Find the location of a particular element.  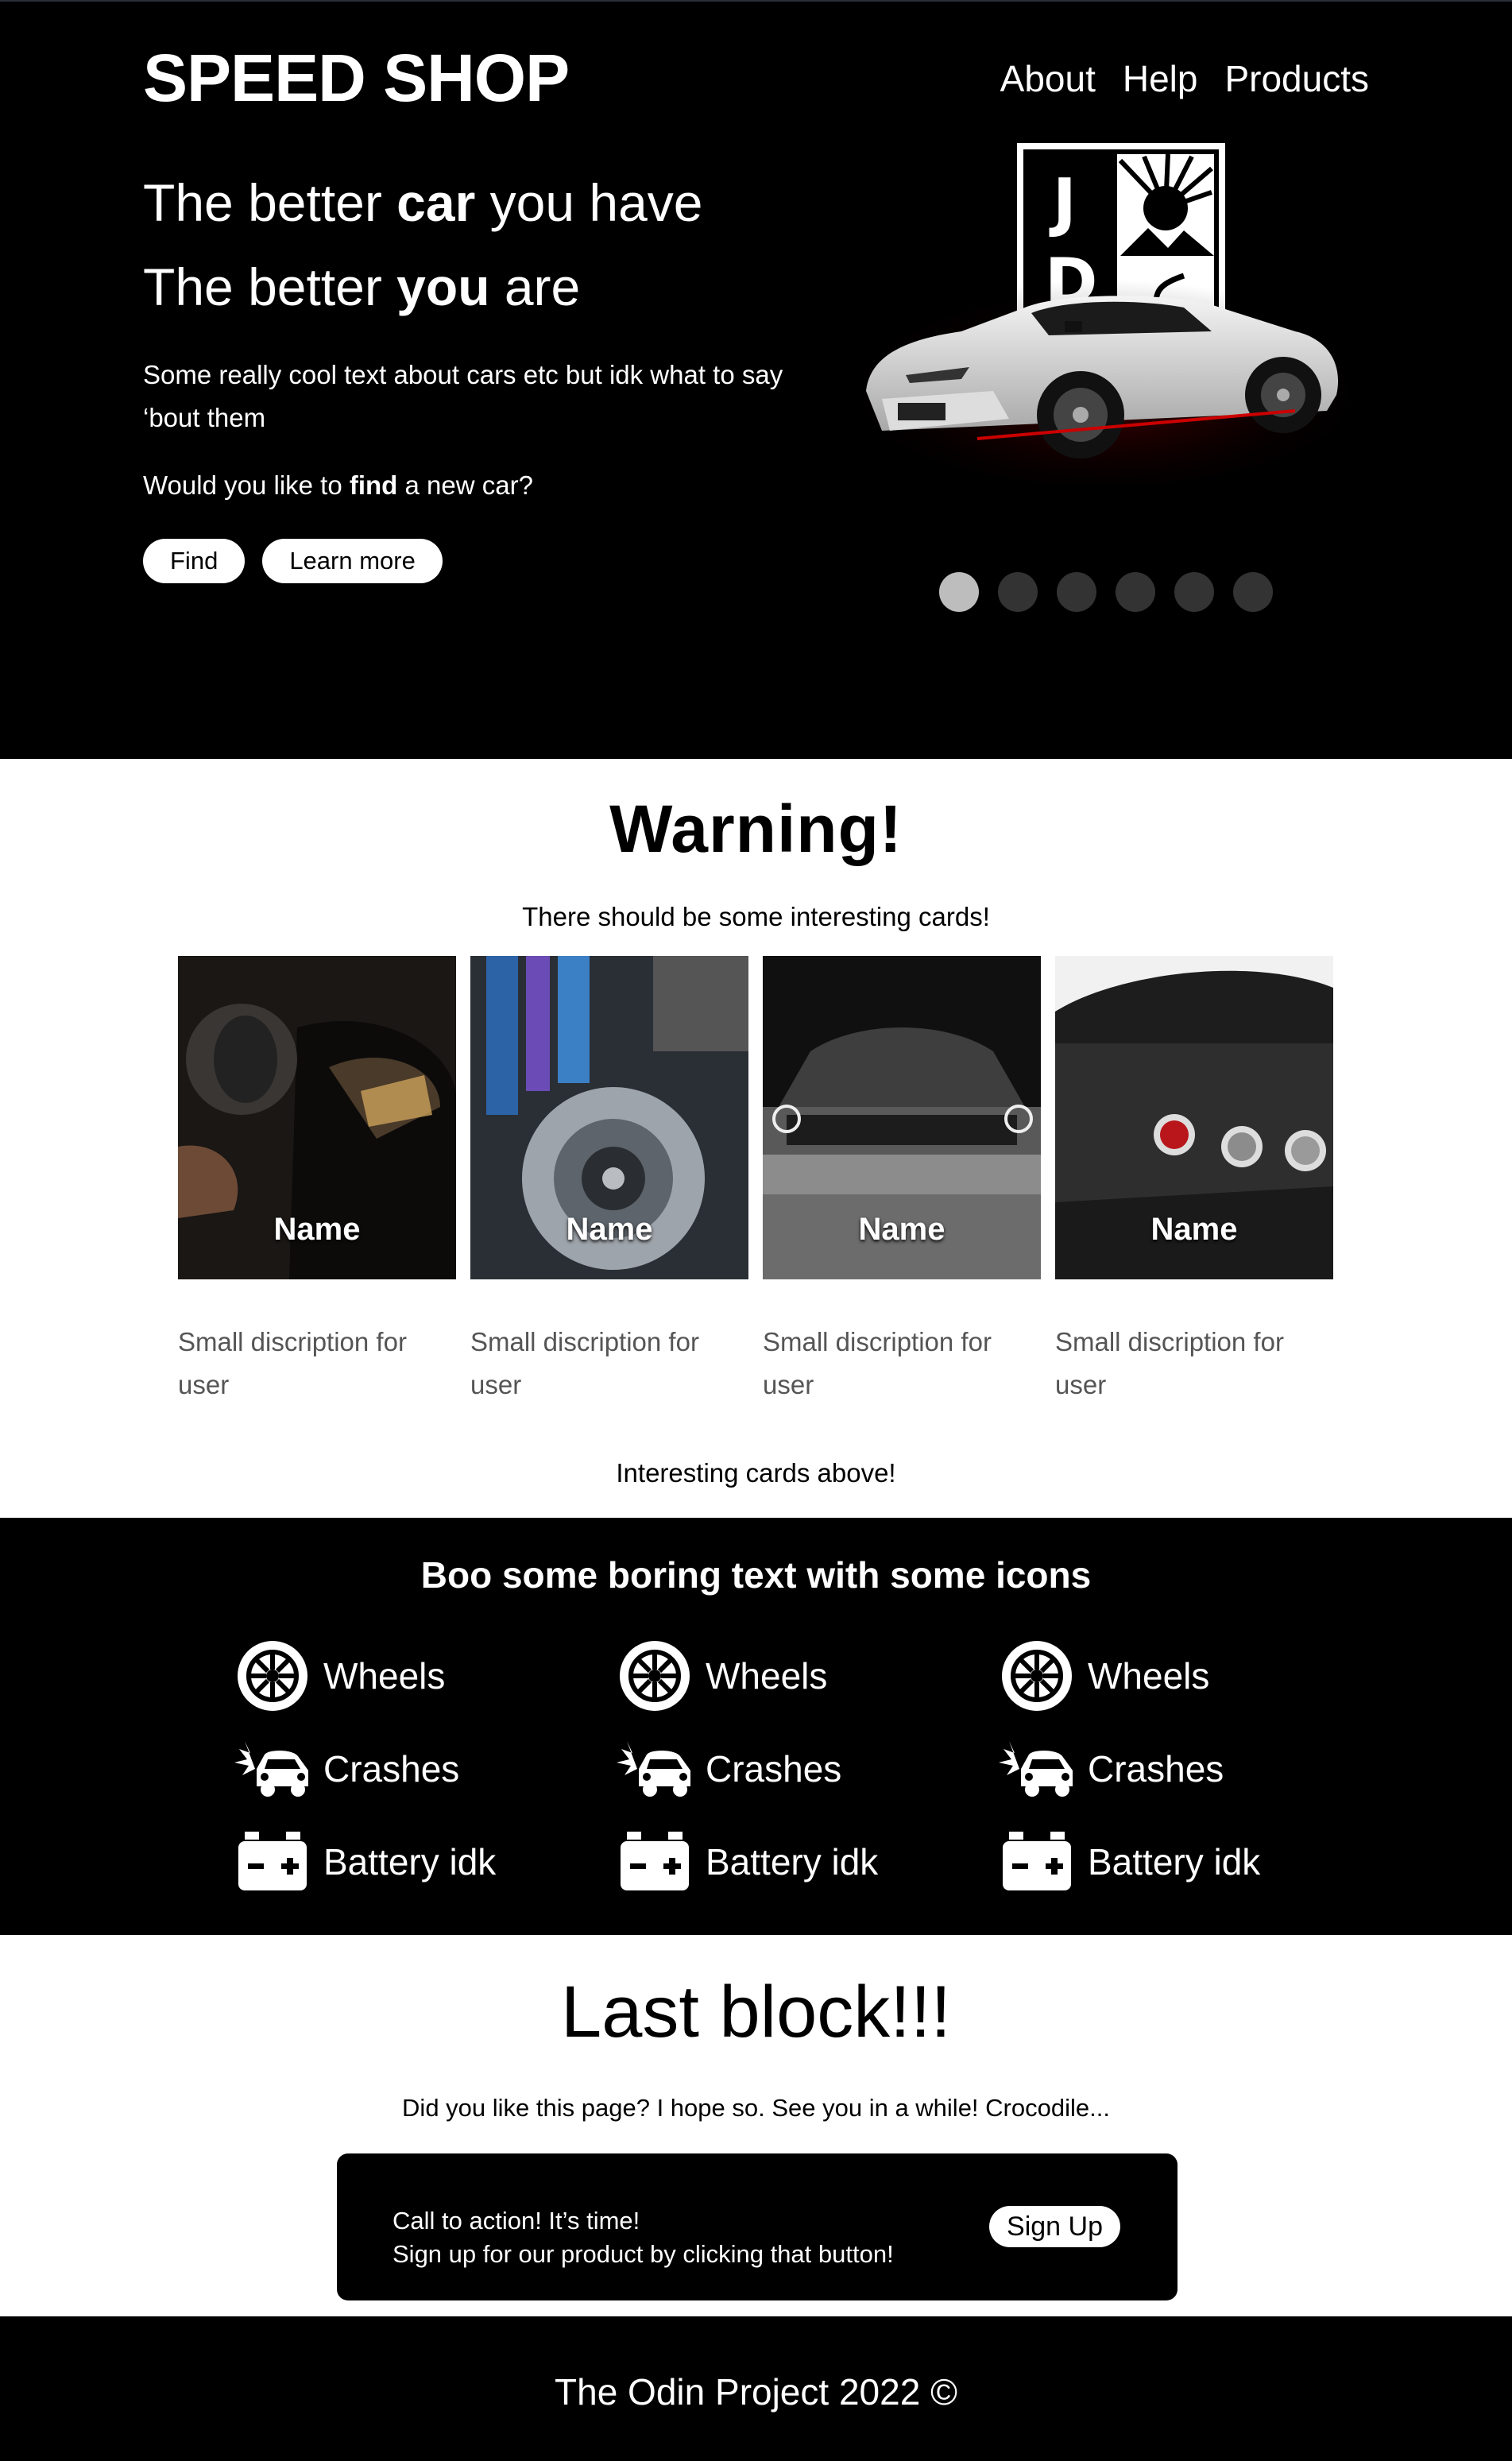

nav-products: Products is located at coordinates (1296, 79).